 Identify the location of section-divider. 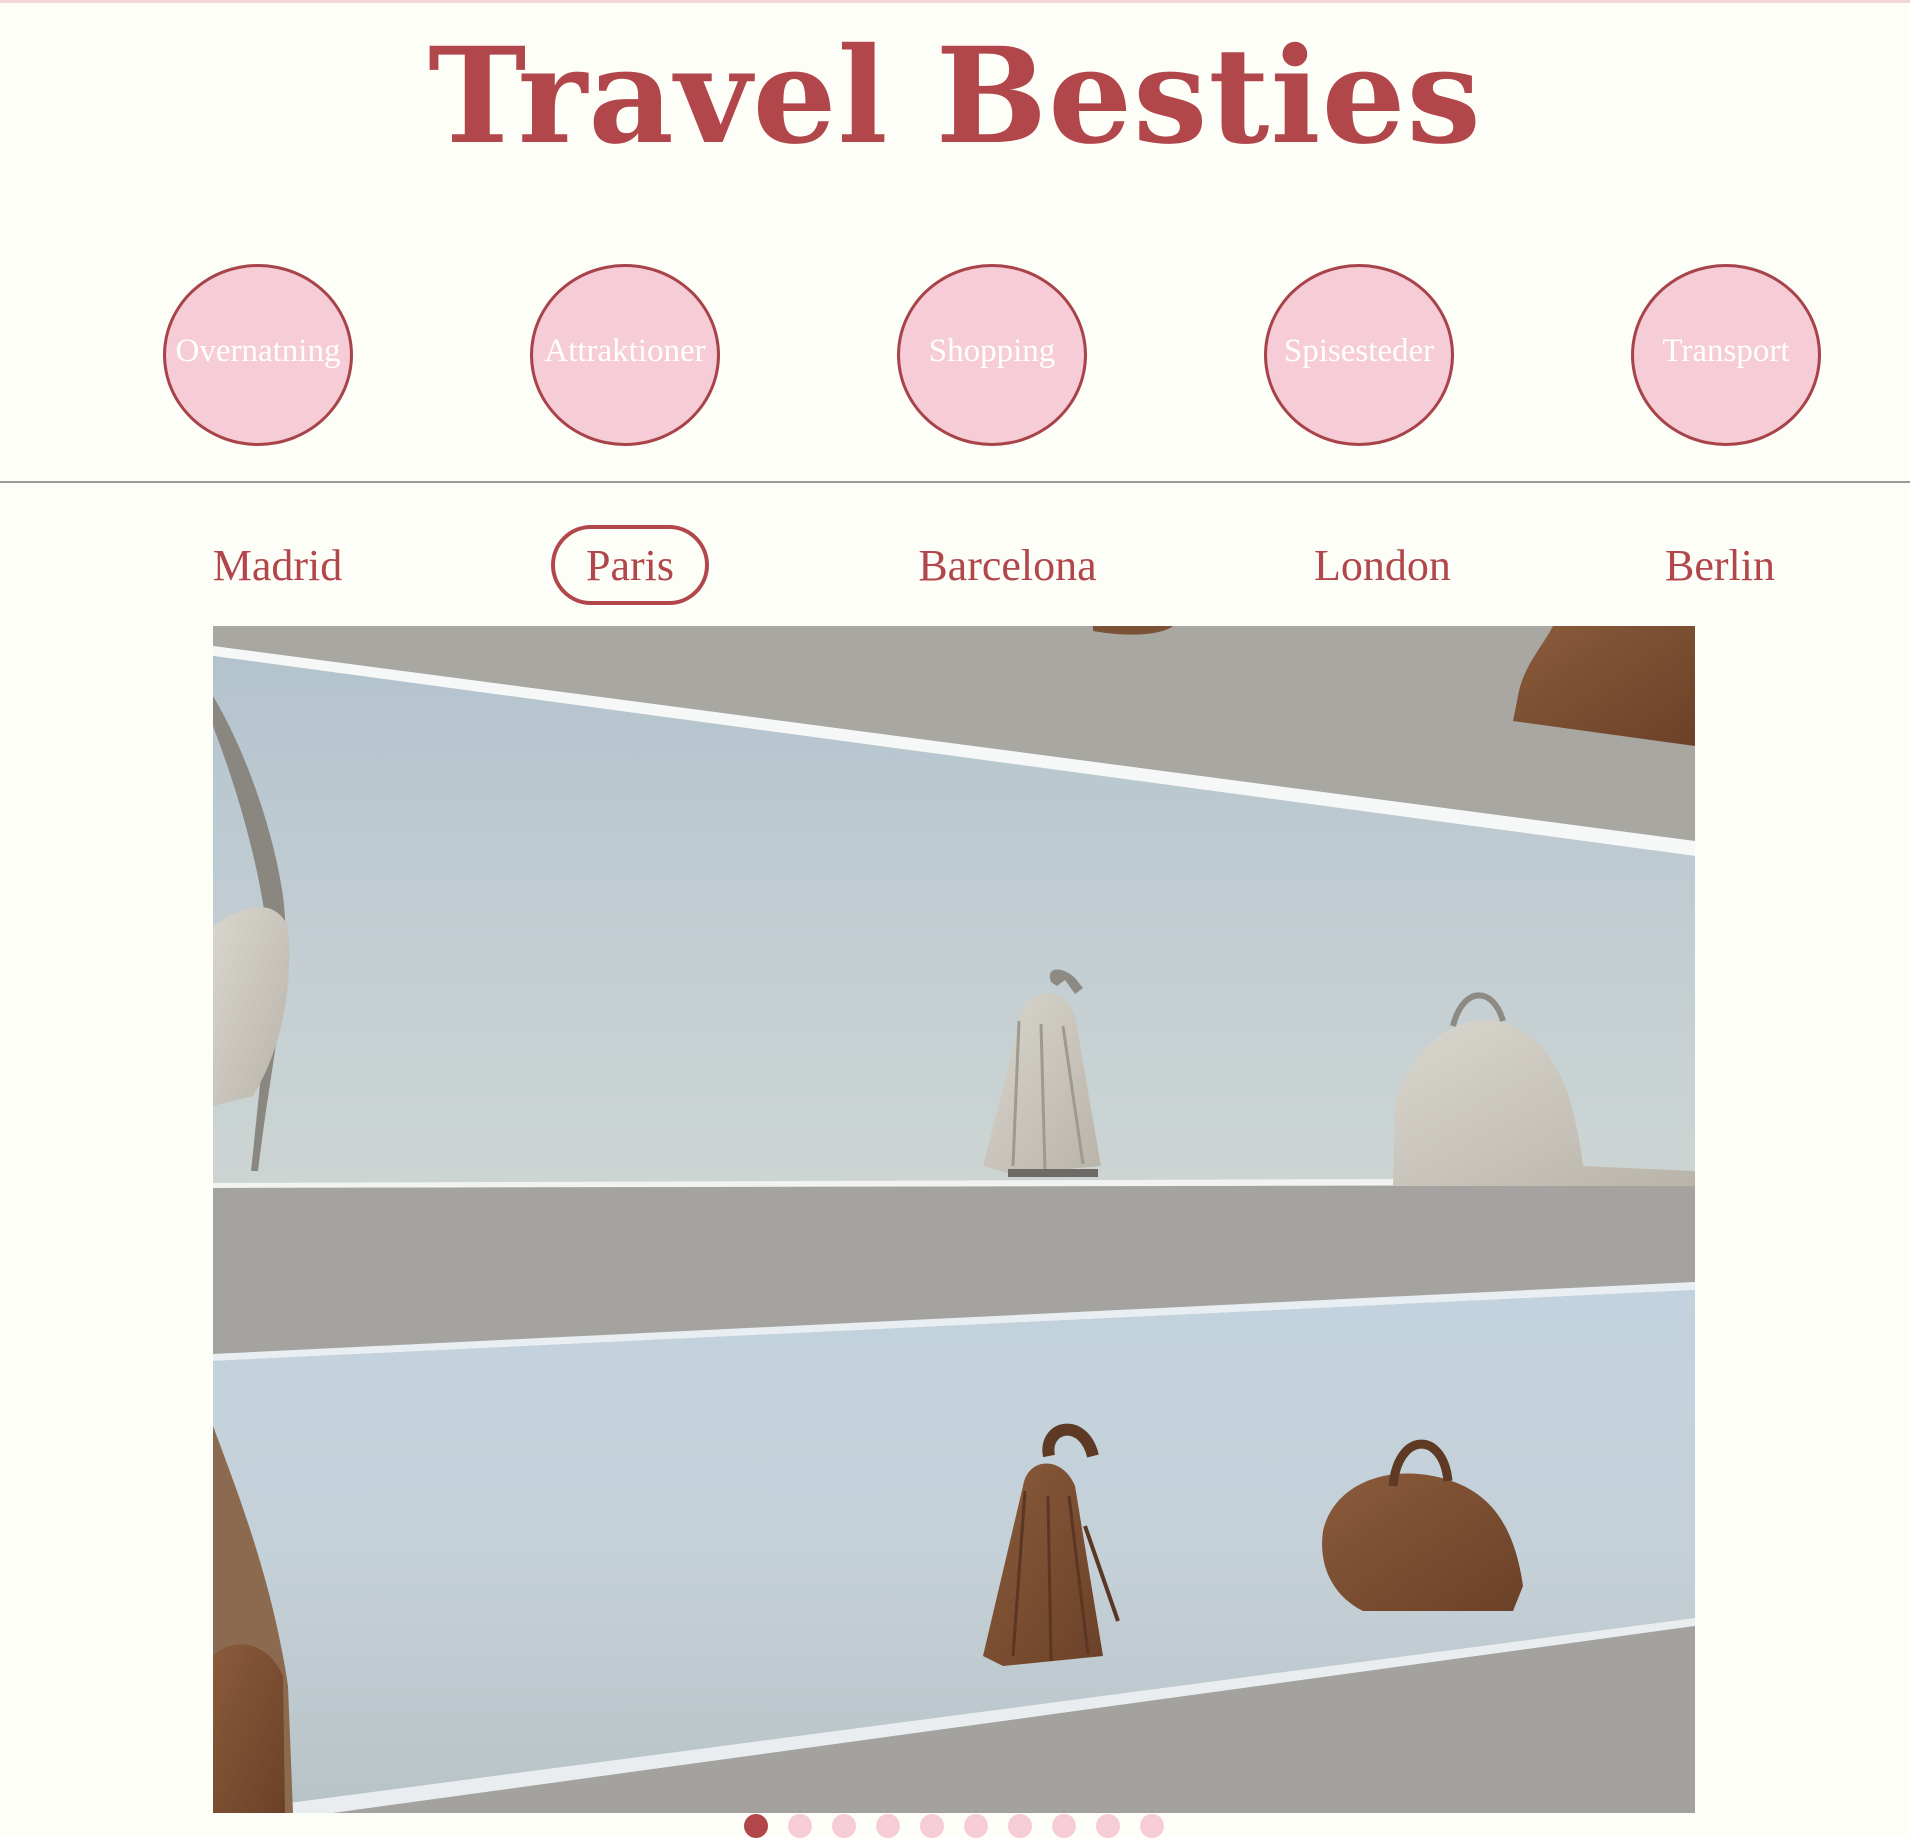
(955, 482).